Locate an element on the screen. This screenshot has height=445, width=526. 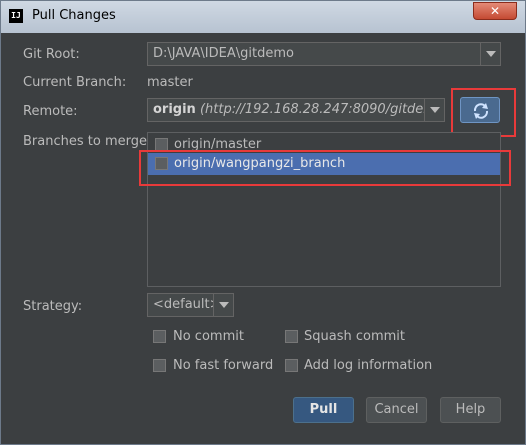
git-root-label: Git Root: is located at coordinates (51, 54).